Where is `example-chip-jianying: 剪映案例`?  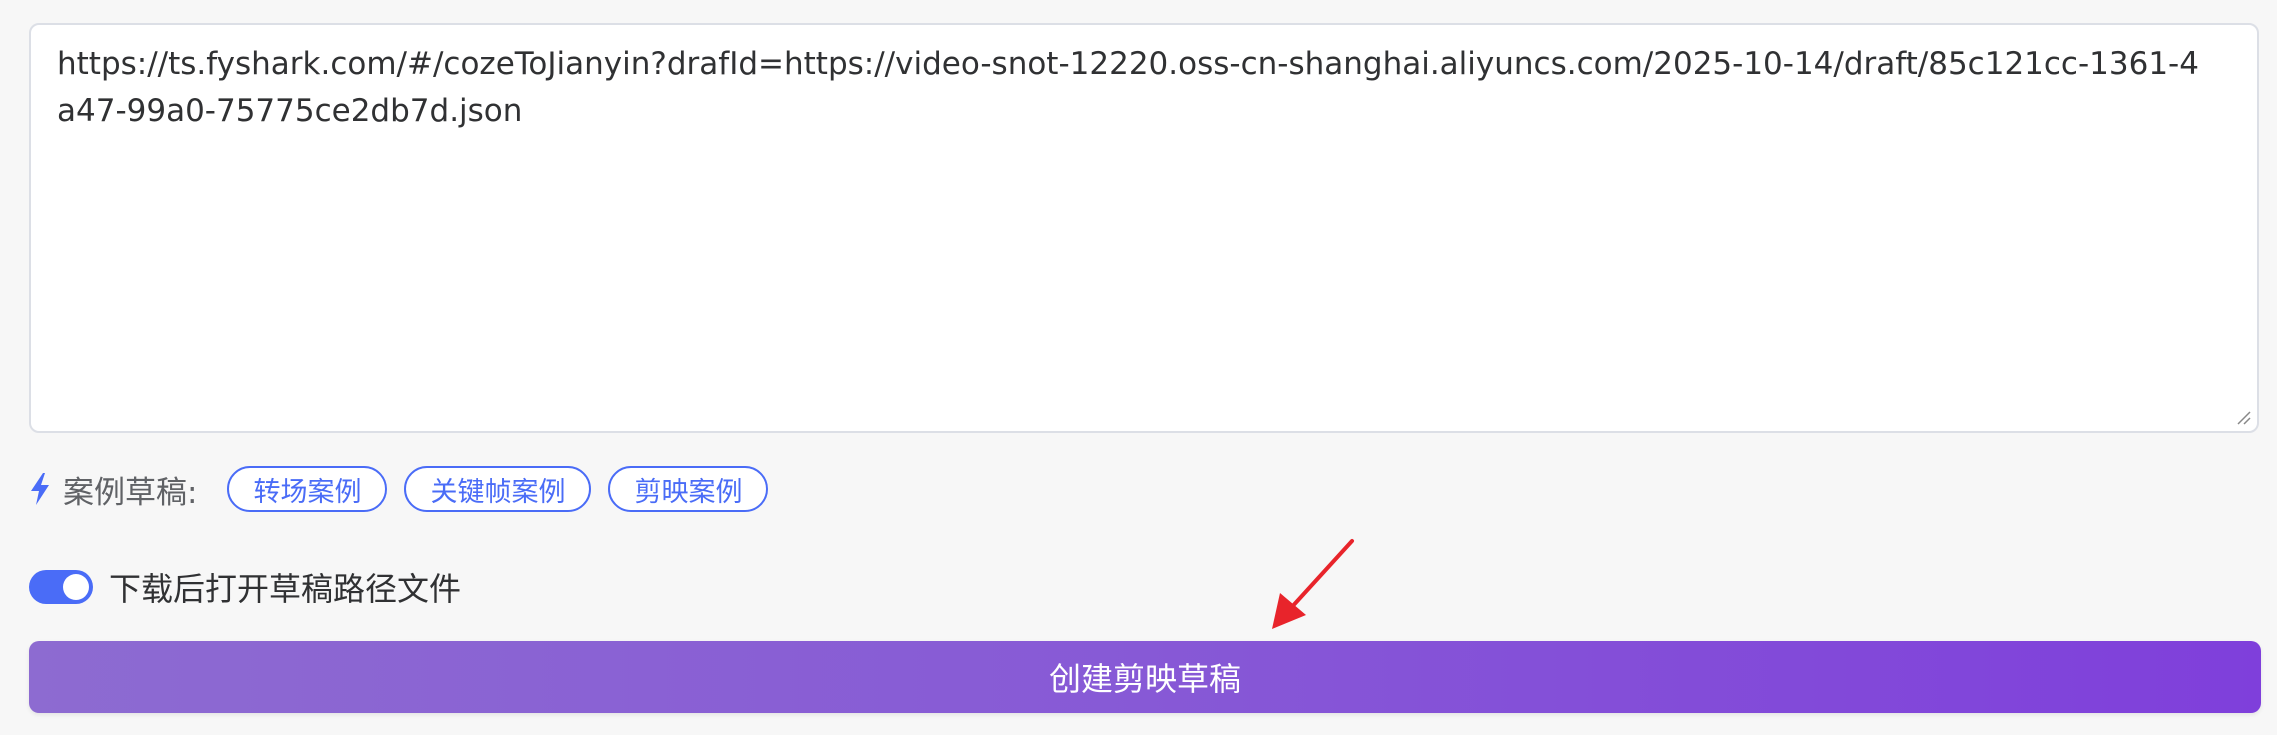 example-chip-jianying: 剪映案例 is located at coordinates (688, 489).